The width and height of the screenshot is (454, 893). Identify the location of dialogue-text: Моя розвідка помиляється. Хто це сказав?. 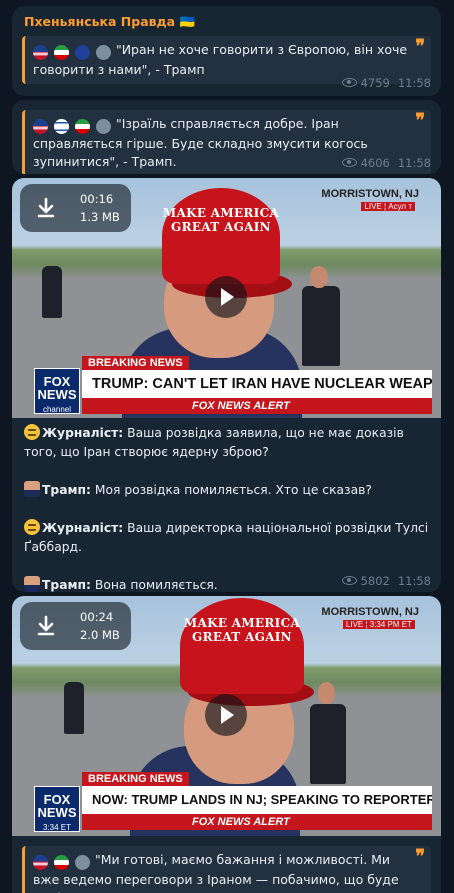
(231, 490).